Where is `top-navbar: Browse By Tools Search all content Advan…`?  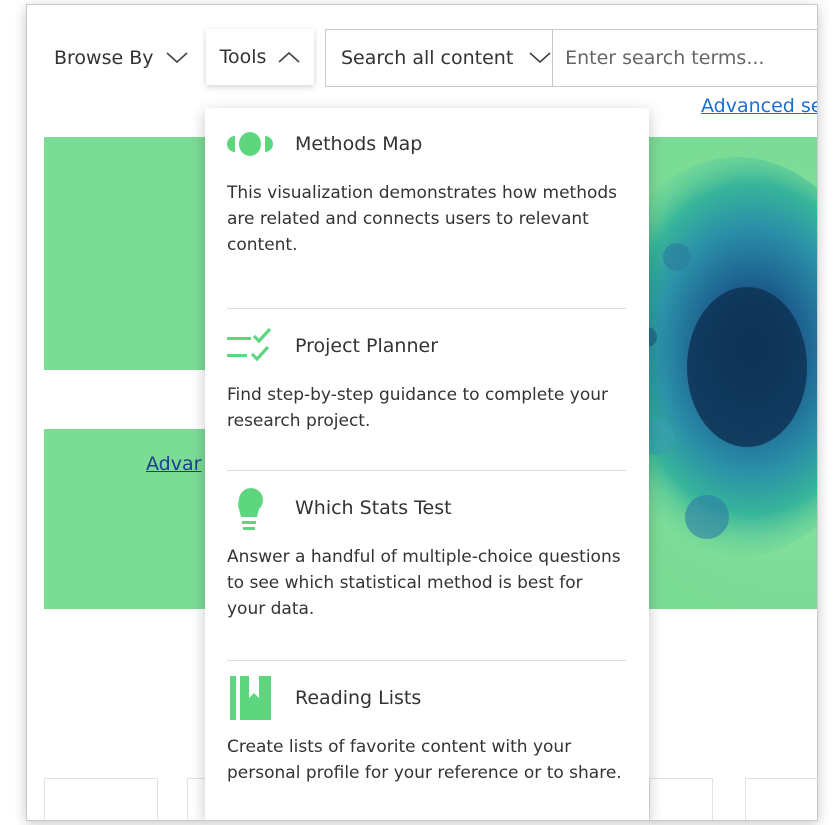 top-navbar: Browse By Tools Search all content Advan… is located at coordinates (422, 61).